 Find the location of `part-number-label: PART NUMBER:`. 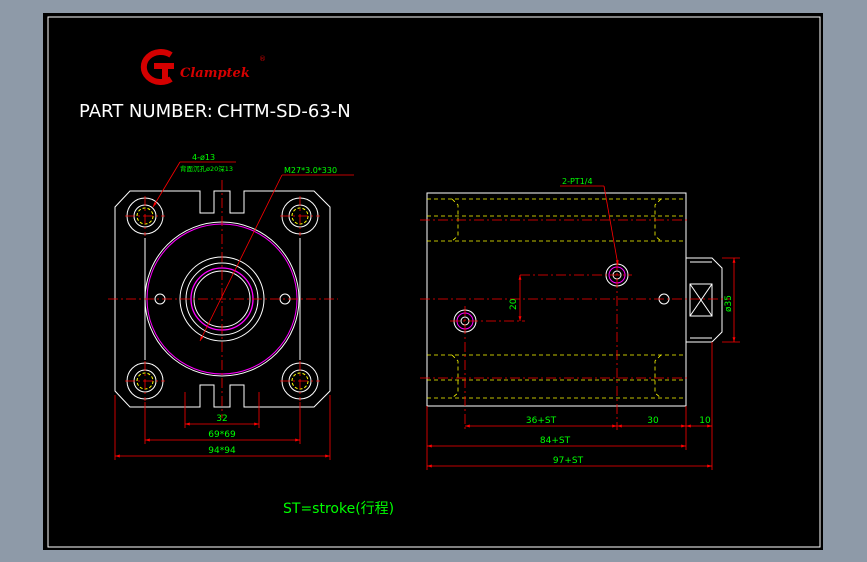

part-number-label: PART NUMBER: is located at coordinates (146, 111).